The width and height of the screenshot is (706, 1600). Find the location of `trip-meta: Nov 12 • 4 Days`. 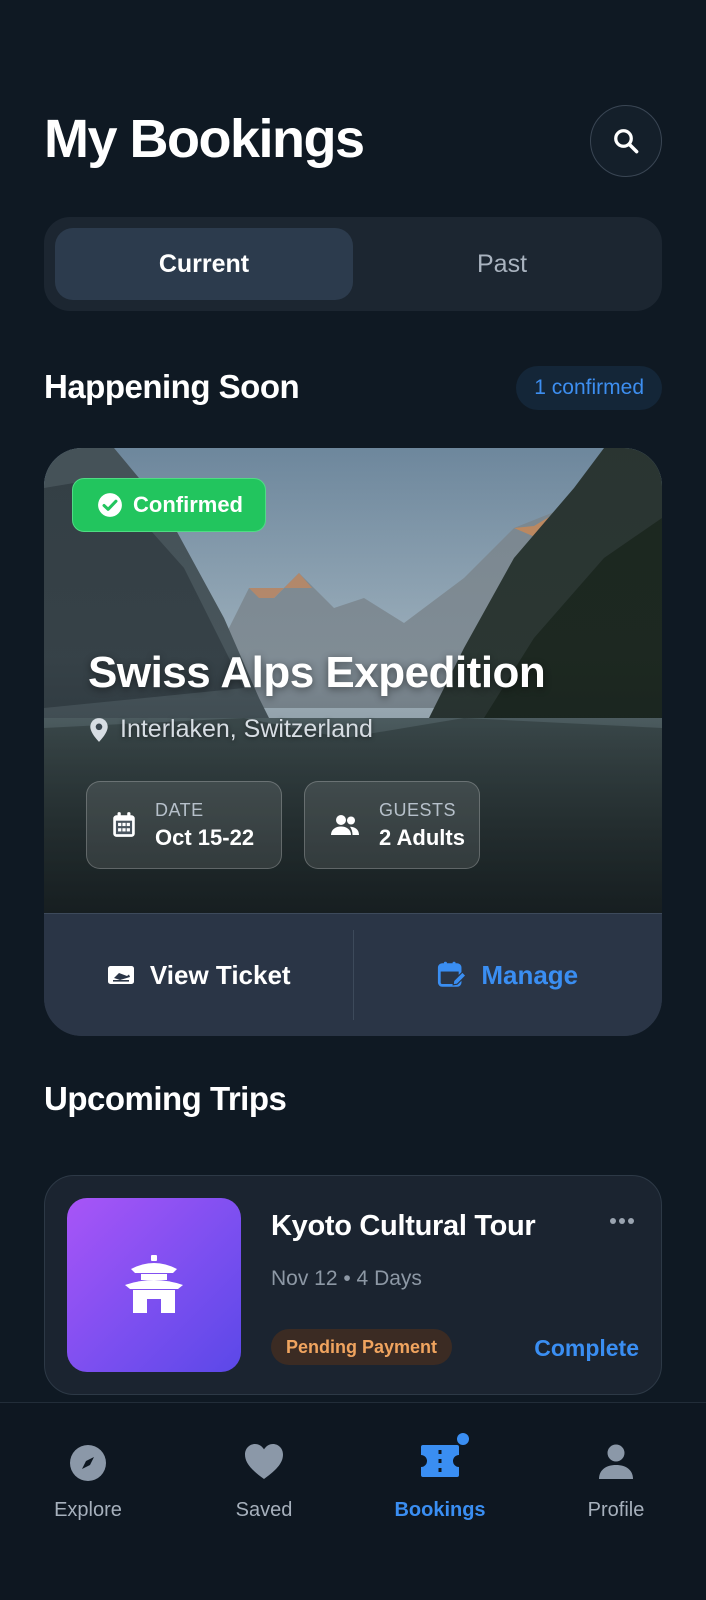

trip-meta: Nov 12 • 4 Days is located at coordinates (346, 1278).